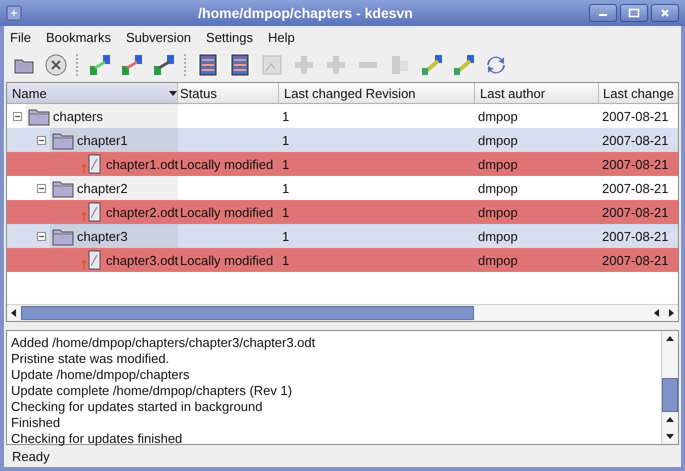 The height and width of the screenshot is (471, 685). Describe the element at coordinates (377, 93) in the screenshot. I see `column-header: Last changed Revision` at that location.